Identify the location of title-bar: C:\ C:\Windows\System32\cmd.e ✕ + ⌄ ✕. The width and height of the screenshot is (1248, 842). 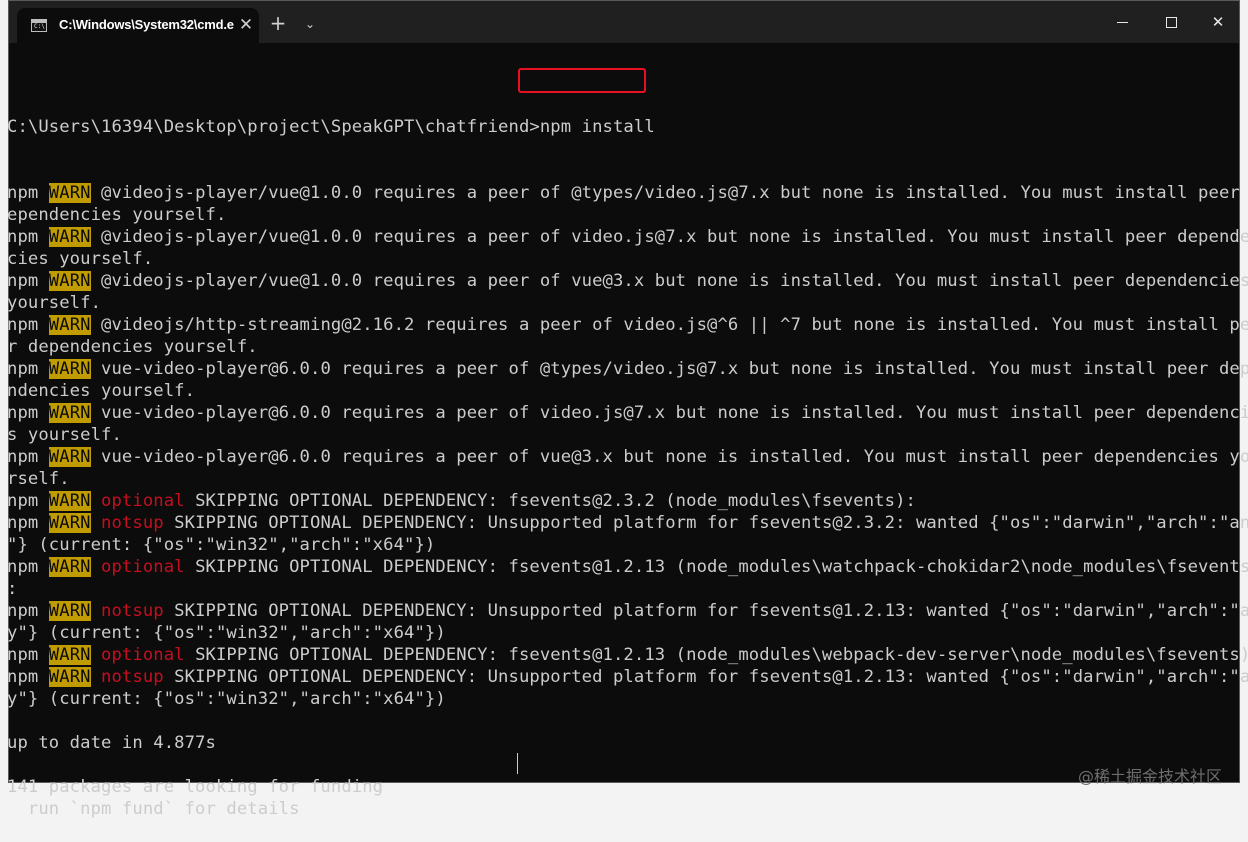
(624, 22).